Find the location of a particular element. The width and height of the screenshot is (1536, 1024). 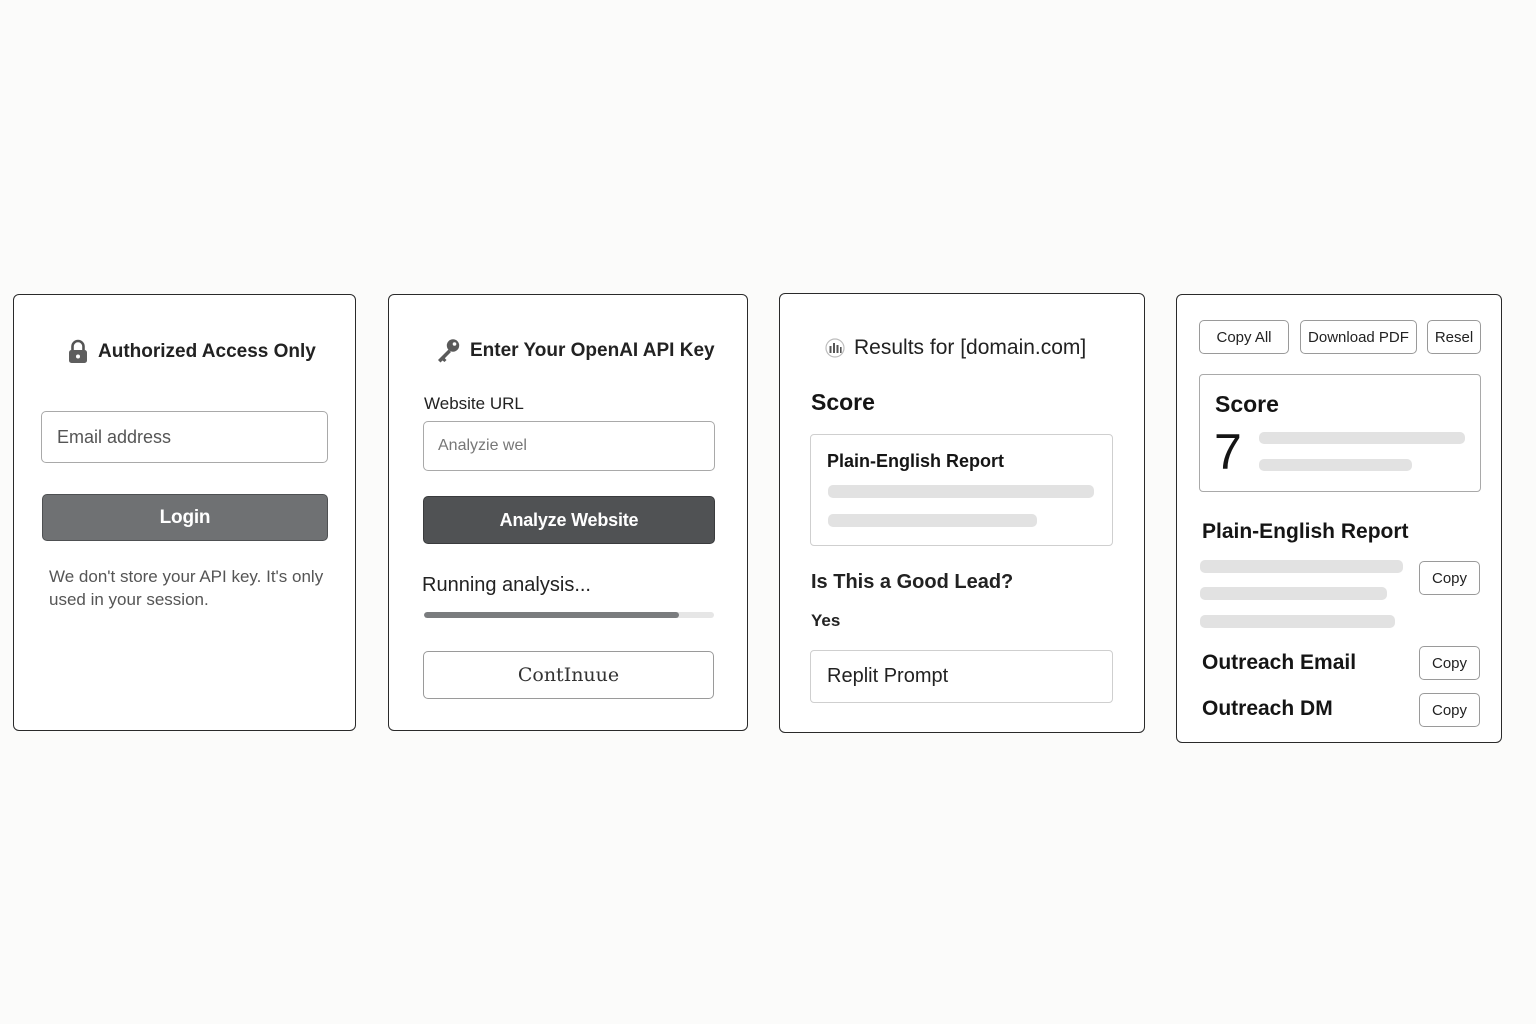

website-url-input: Analyzie wel is located at coordinates (569, 446).